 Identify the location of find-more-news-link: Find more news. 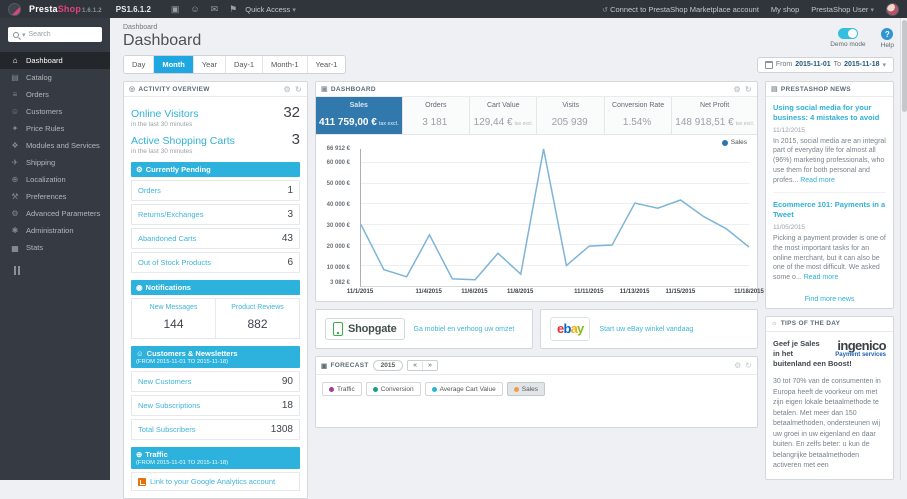
(829, 299).